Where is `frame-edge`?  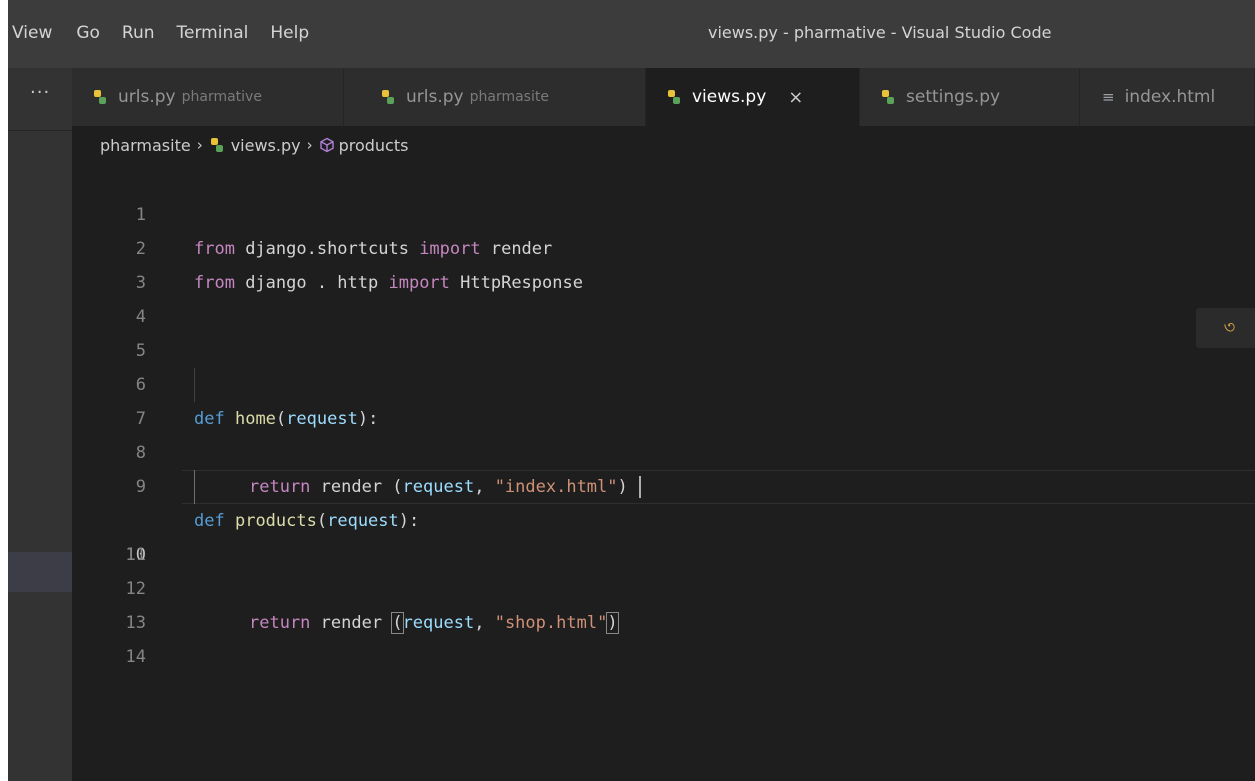
frame-edge is located at coordinates (4, 390).